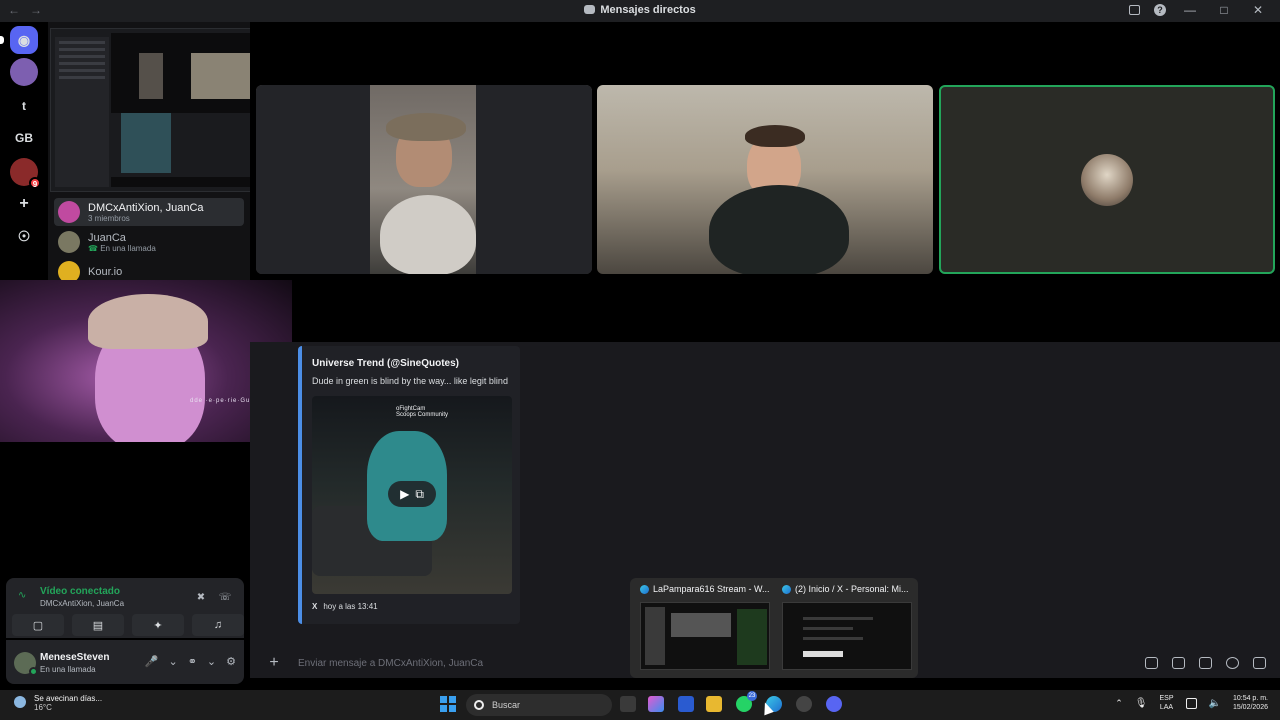 Image resolution: width=1280 pixels, height=720 pixels. What do you see at coordinates (1134, 10) in the screenshot?
I see `inbox-icon` at bounding box center [1134, 10].